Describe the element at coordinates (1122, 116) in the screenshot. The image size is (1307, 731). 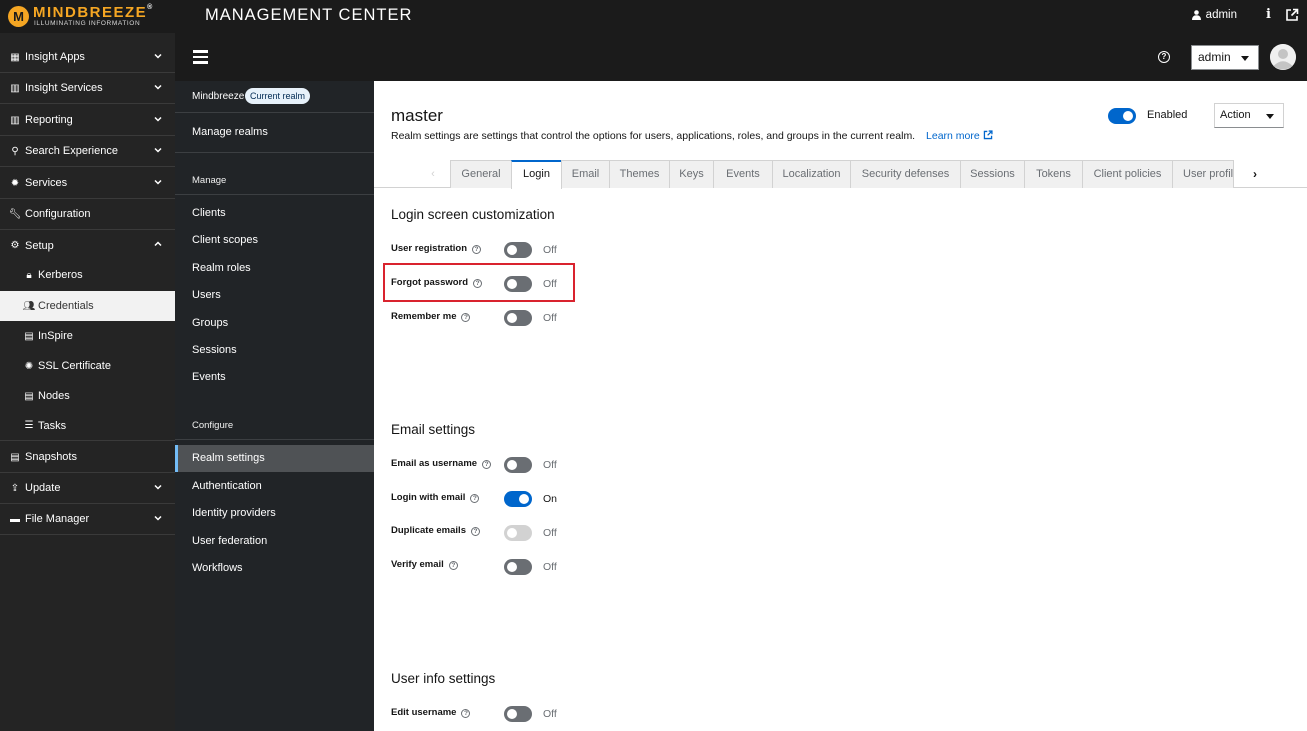
I see `realm-enabled-switch` at that location.